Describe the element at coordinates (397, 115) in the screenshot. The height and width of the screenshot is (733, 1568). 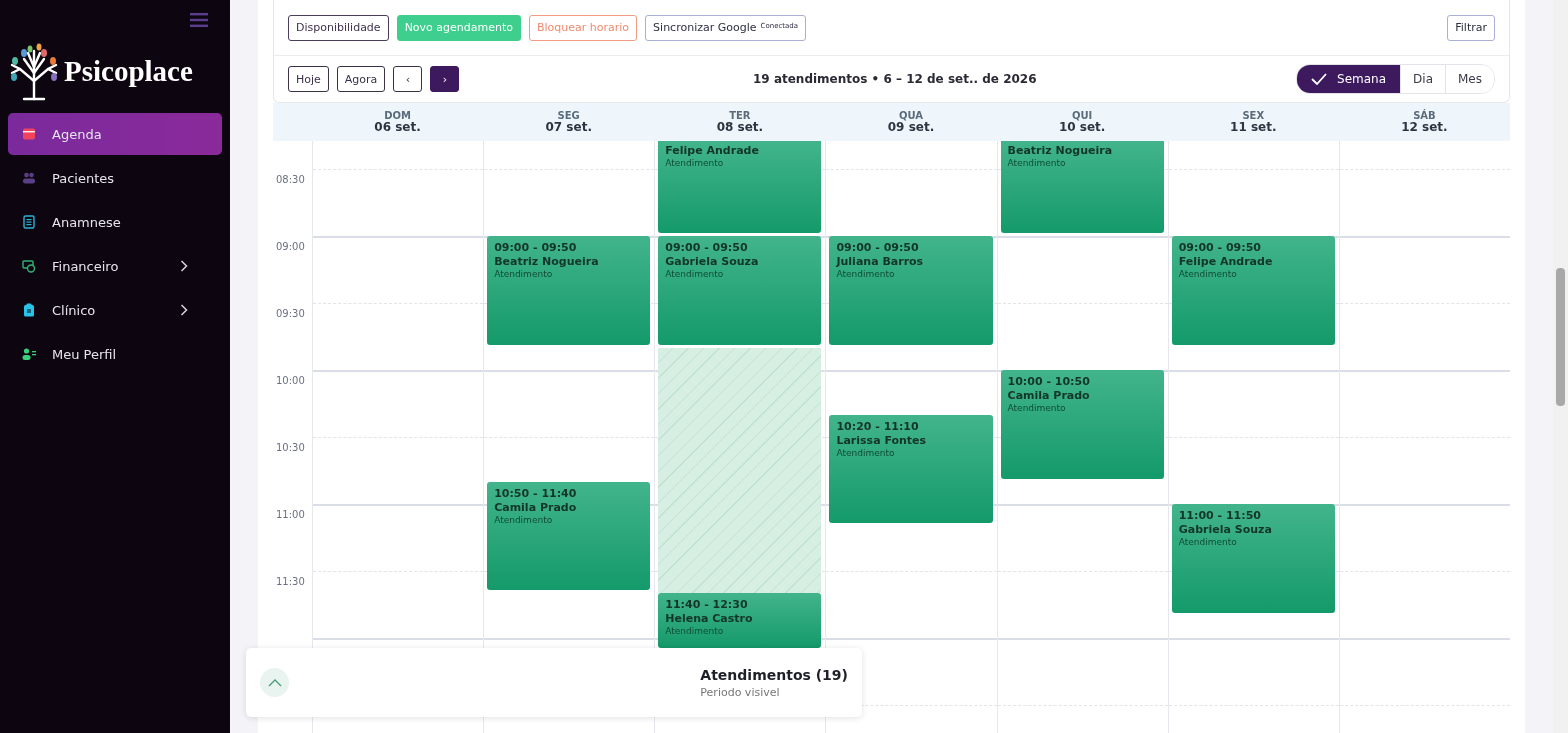
I see `weekday-label: DOM` at that location.